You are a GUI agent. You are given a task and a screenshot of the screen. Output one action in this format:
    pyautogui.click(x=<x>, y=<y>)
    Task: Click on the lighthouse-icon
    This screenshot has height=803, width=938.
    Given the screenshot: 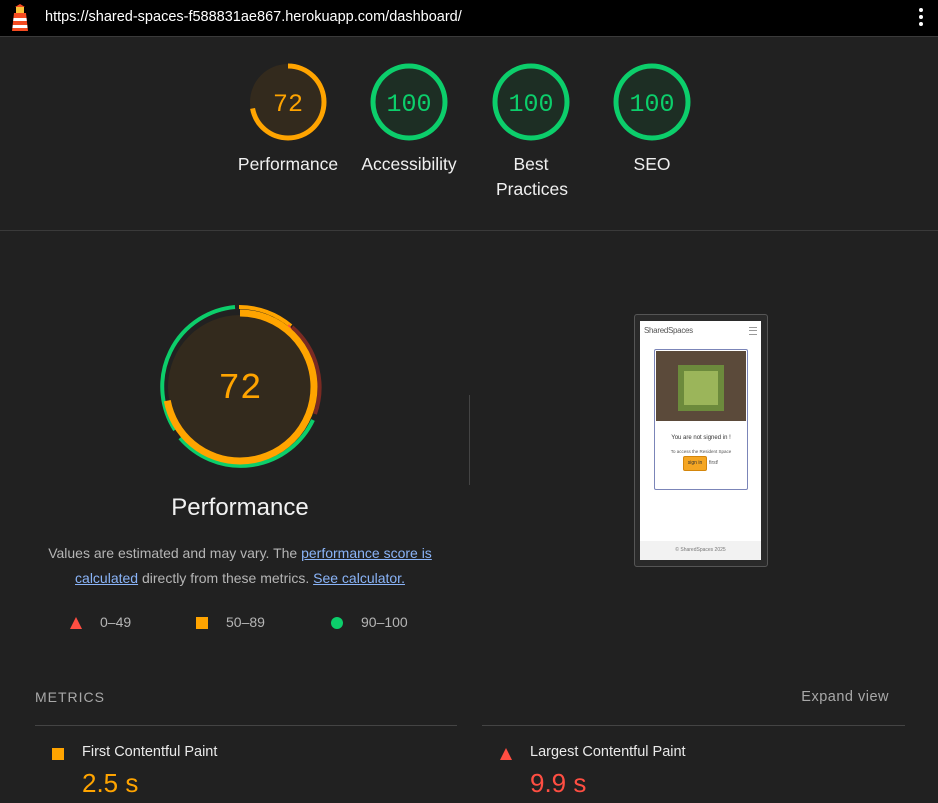 What is the action you would take?
    pyautogui.click(x=20, y=17)
    